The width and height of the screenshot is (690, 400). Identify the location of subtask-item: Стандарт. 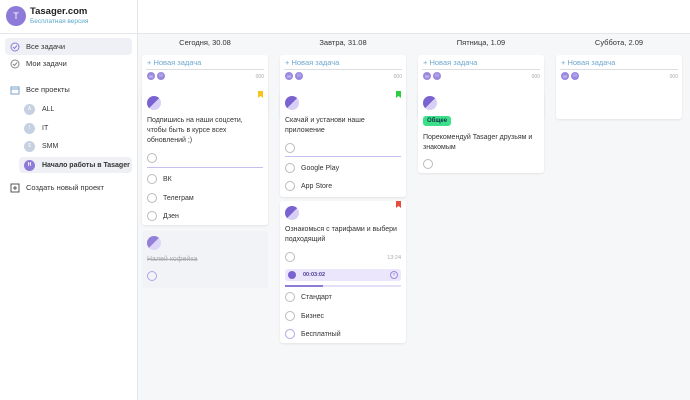
(308, 297).